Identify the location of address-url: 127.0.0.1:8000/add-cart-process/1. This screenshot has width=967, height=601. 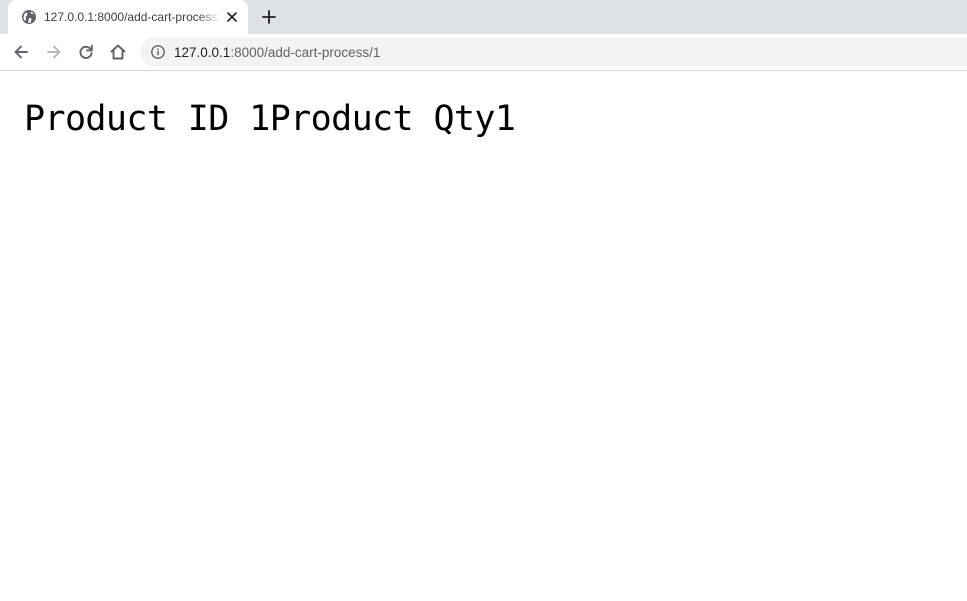
(277, 52).